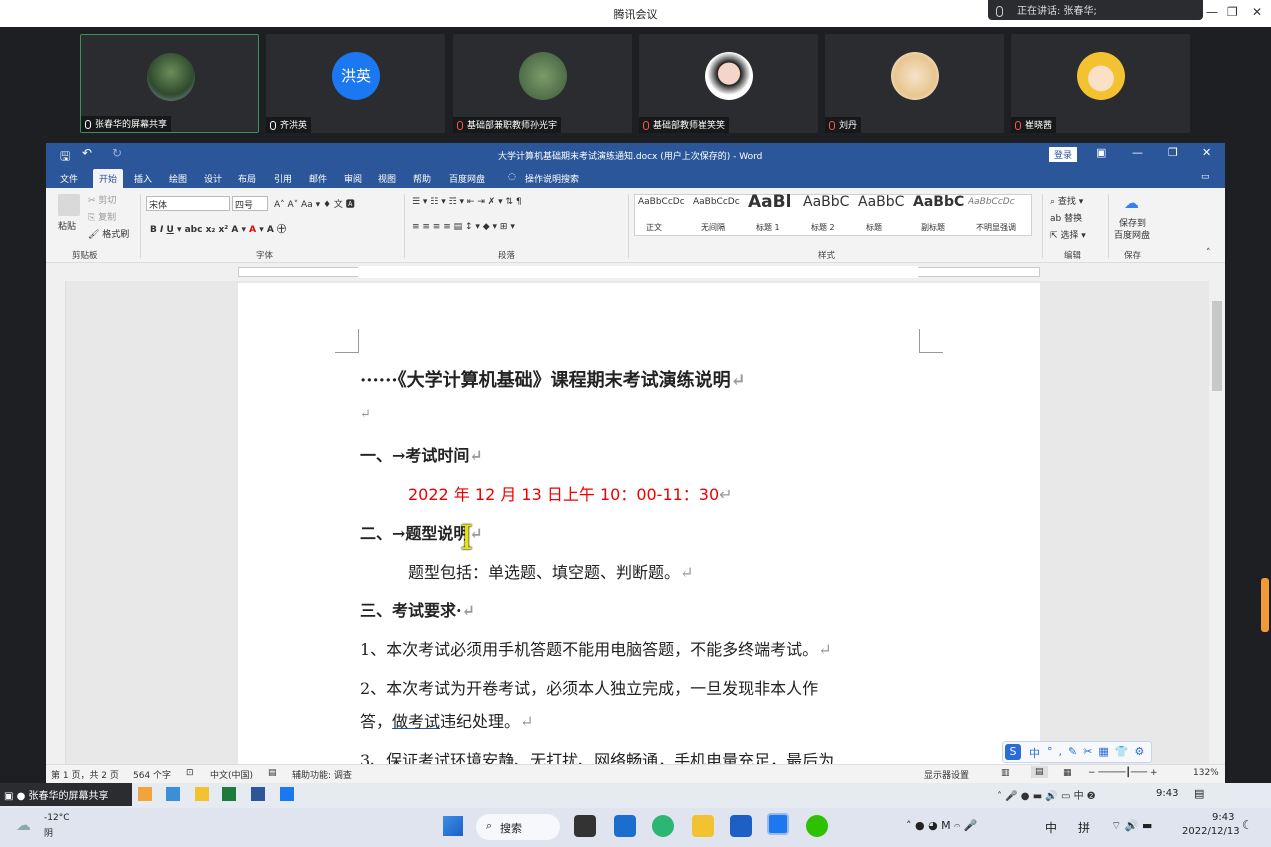 This screenshot has width=1271, height=847. What do you see at coordinates (817, 826) in the screenshot?
I see `wechat-icon` at bounding box center [817, 826].